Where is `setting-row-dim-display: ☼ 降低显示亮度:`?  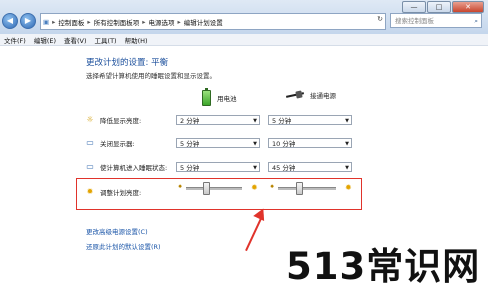
setting-row-dim-display: ☼ 降低显示亮度: is located at coordinates (113, 120).